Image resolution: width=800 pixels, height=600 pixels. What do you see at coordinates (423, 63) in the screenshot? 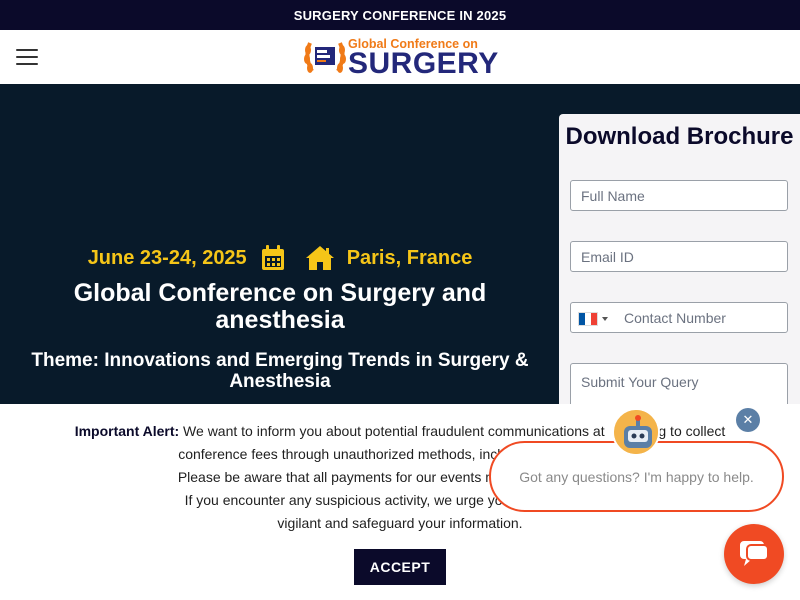
I see `logo-wordmark: SURGERY` at bounding box center [423, 63].